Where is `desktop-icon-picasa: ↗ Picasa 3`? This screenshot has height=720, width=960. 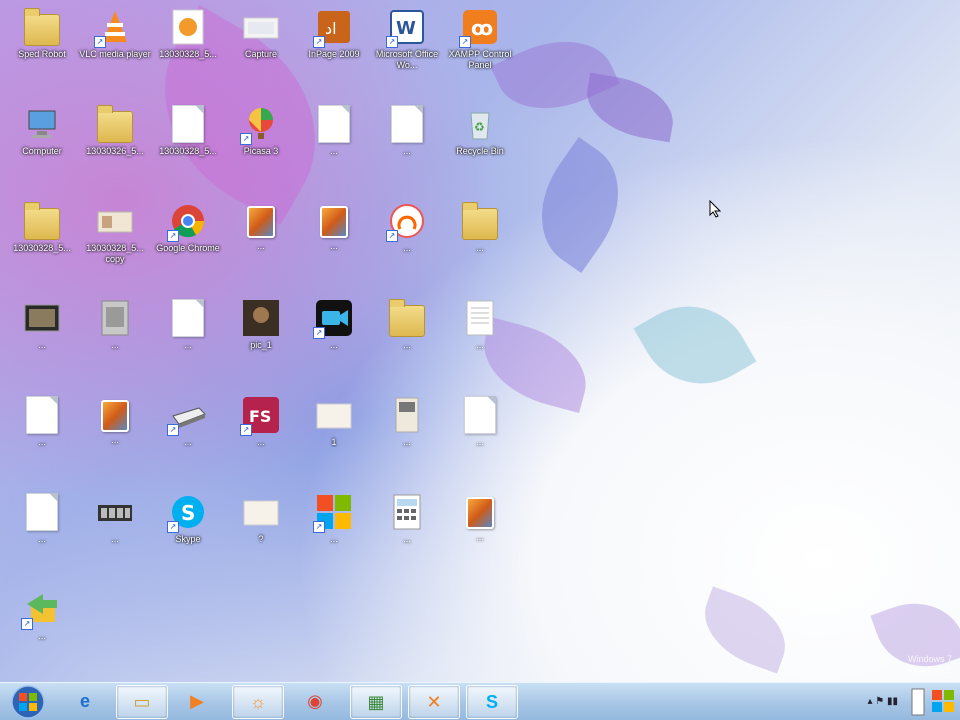
desktop-icon-picasa: ↗ Picasa 3 is located at coordinates (261, 146).